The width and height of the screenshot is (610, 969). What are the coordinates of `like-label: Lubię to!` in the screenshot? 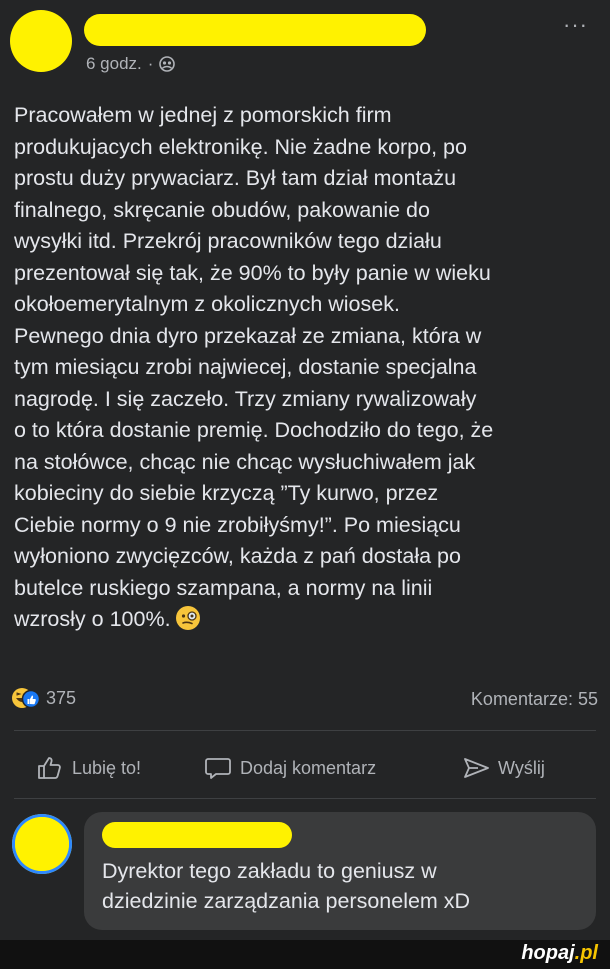 It's located at (107, 767).